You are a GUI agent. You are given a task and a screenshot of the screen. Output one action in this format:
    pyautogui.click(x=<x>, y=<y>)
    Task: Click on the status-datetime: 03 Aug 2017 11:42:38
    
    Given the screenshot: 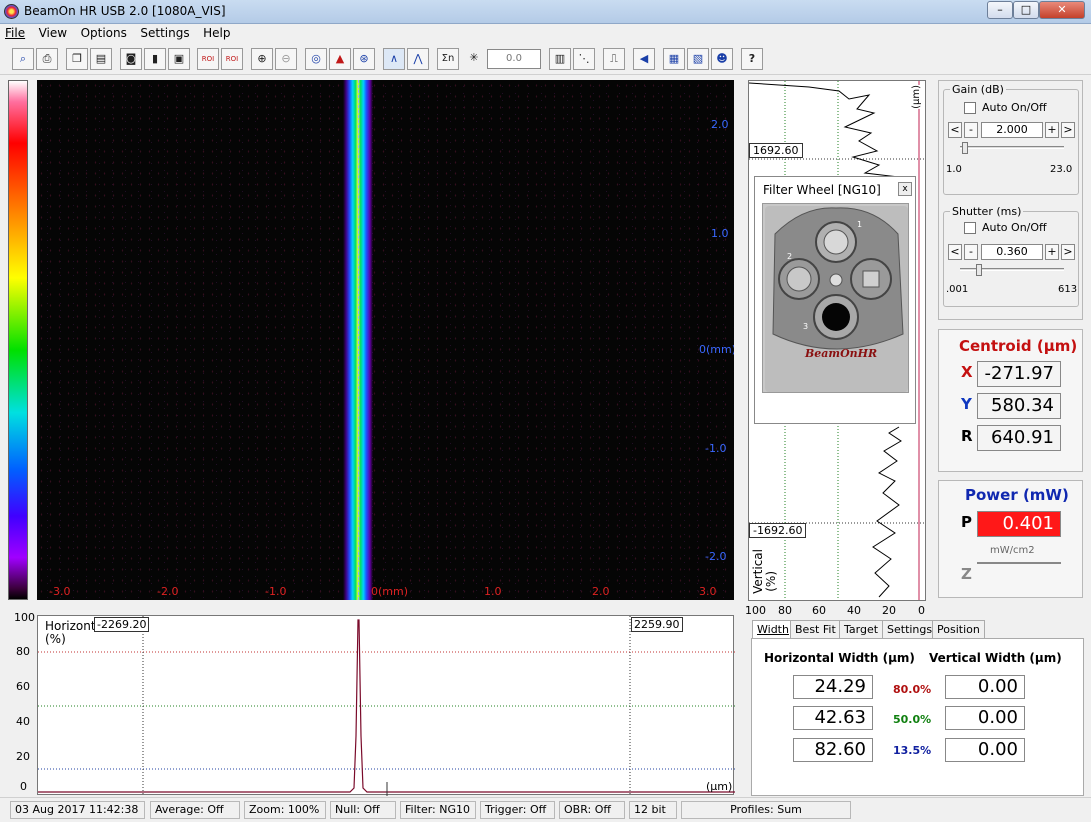 What is the action you would take?
    pyautogui.click(x=77, y=810)
    